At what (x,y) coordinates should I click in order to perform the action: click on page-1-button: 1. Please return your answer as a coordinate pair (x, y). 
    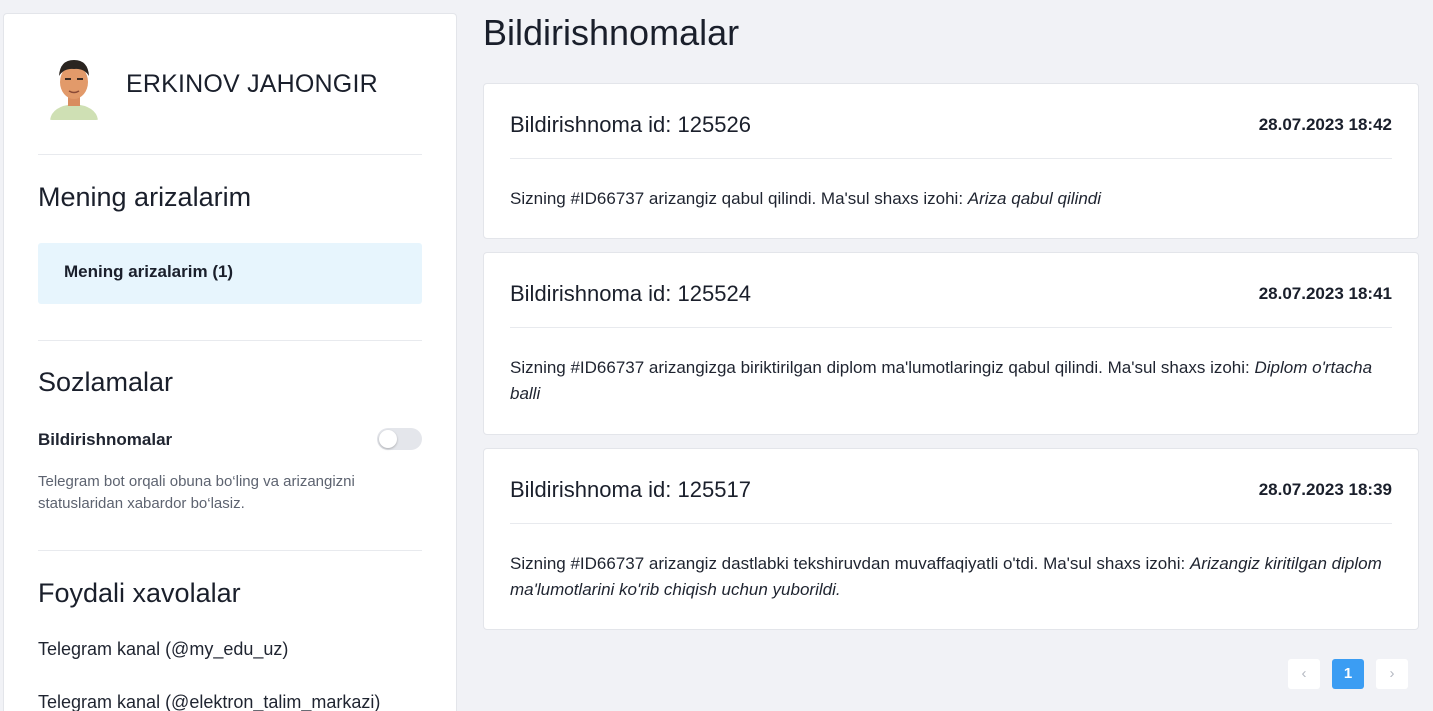
    Looking at the image, I should click on (1348, 674).